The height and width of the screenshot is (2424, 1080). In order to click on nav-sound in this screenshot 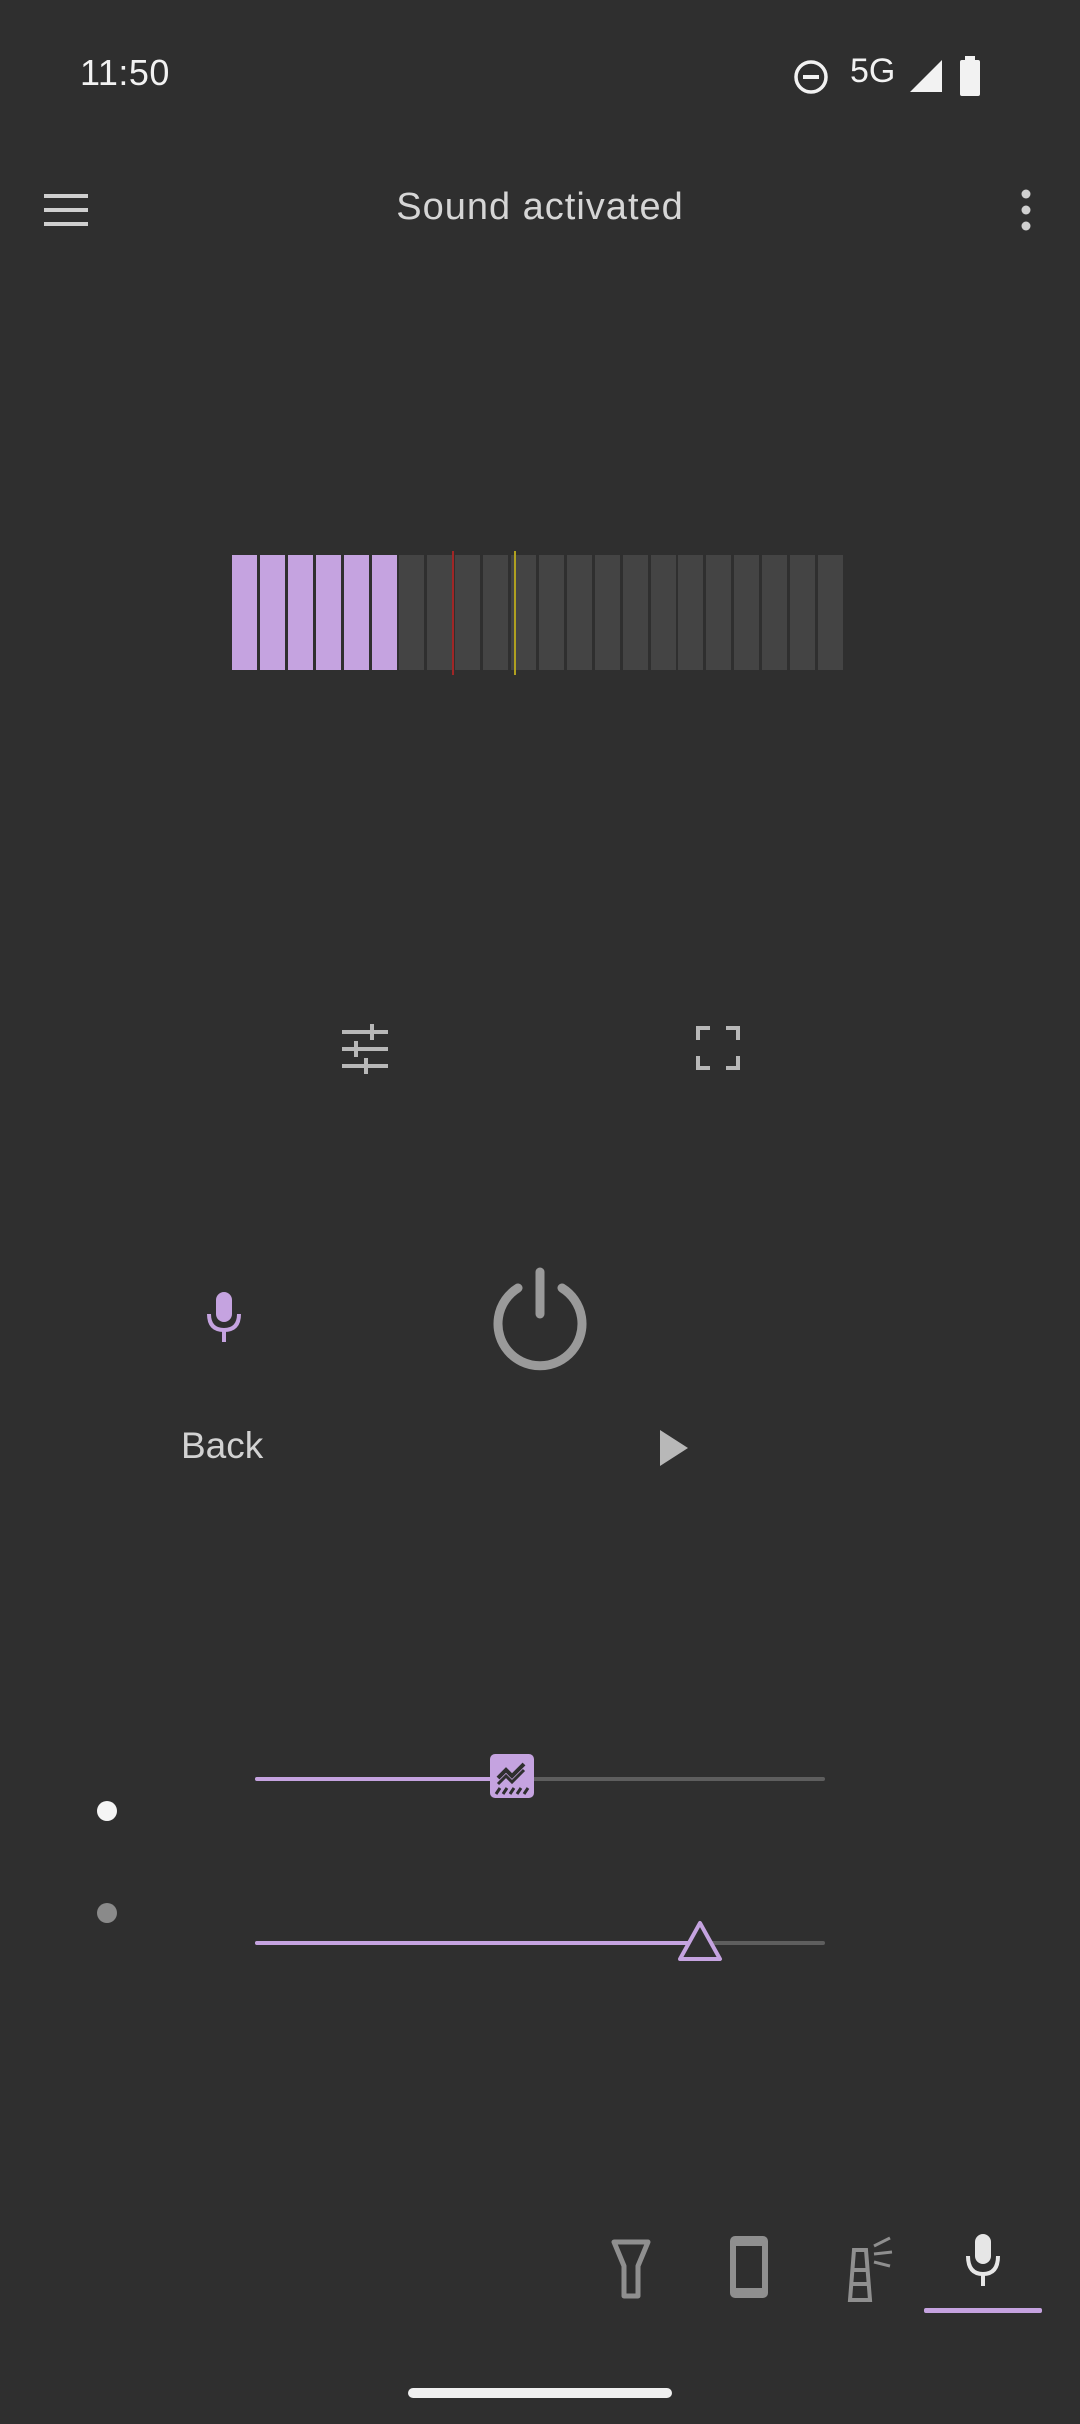, I will do `click(983, 2270)`.